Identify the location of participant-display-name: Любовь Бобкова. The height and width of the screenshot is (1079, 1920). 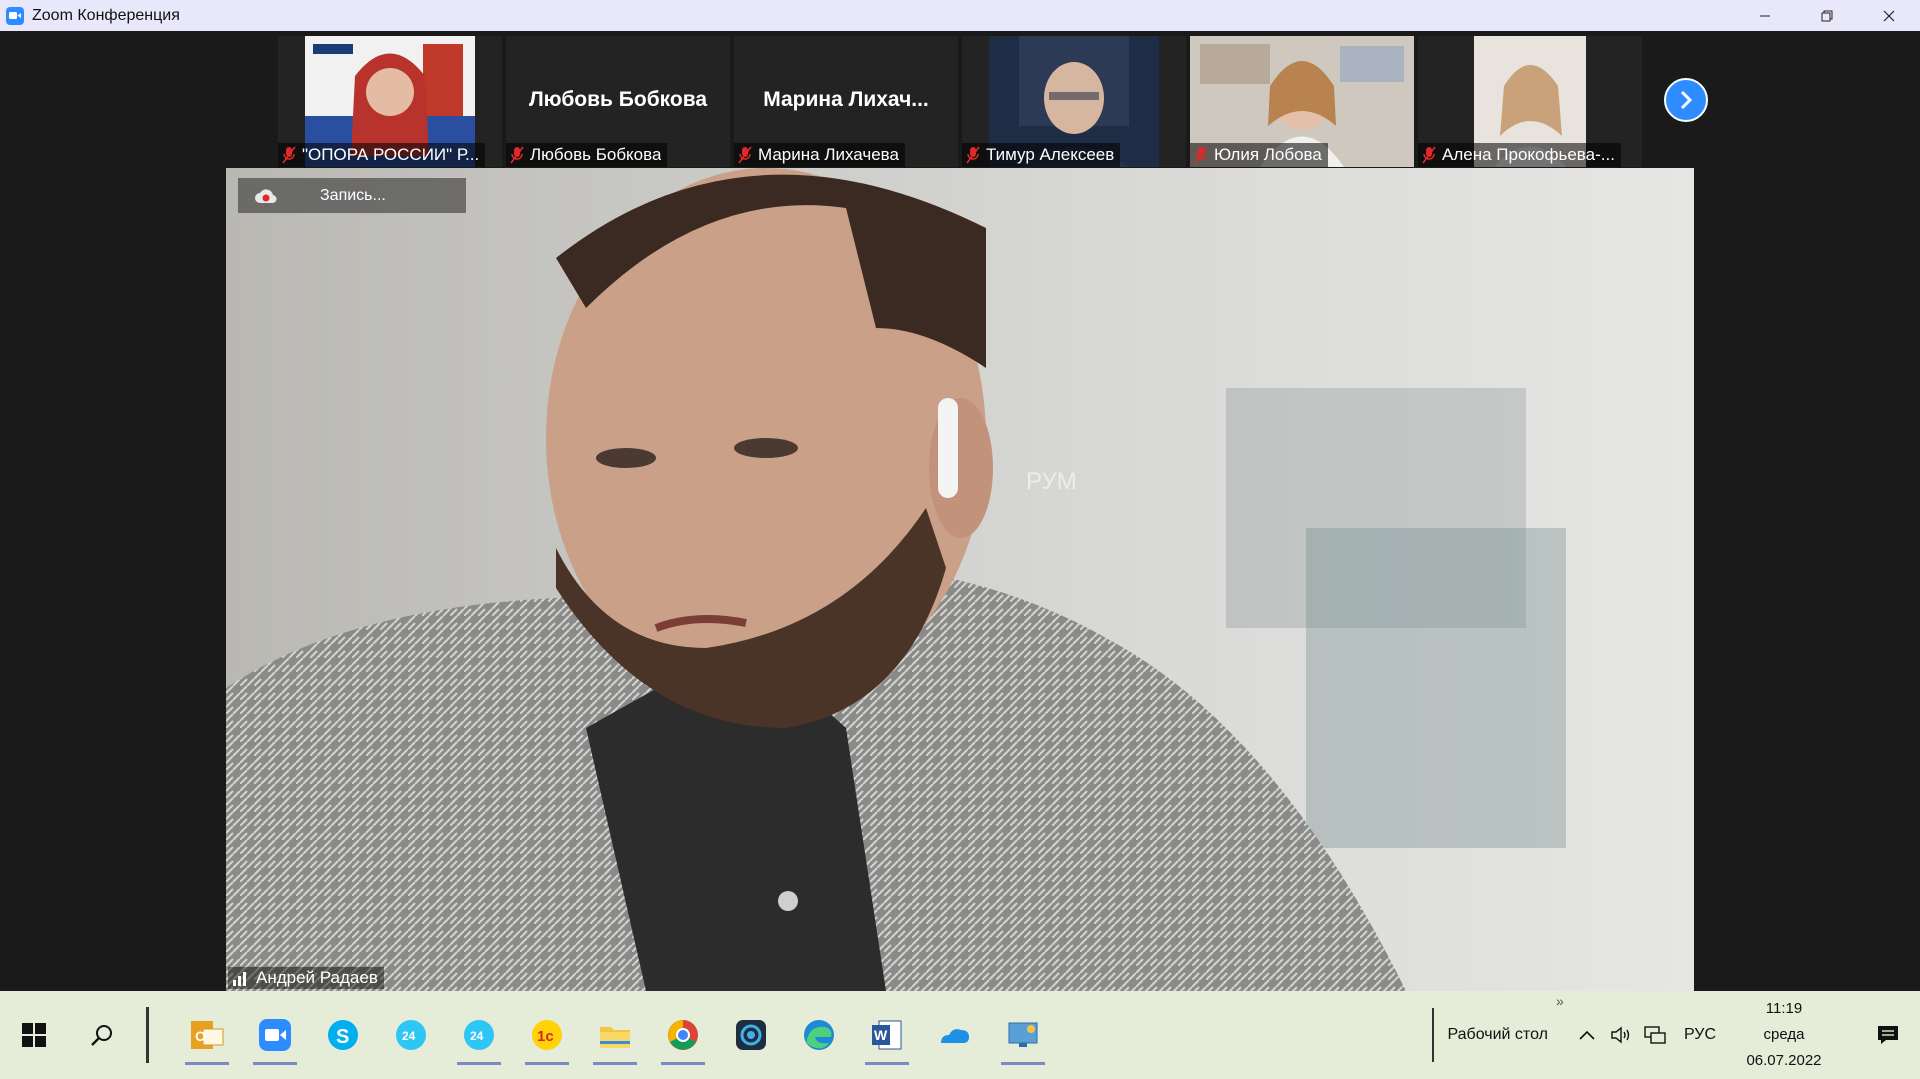
(618, 99).